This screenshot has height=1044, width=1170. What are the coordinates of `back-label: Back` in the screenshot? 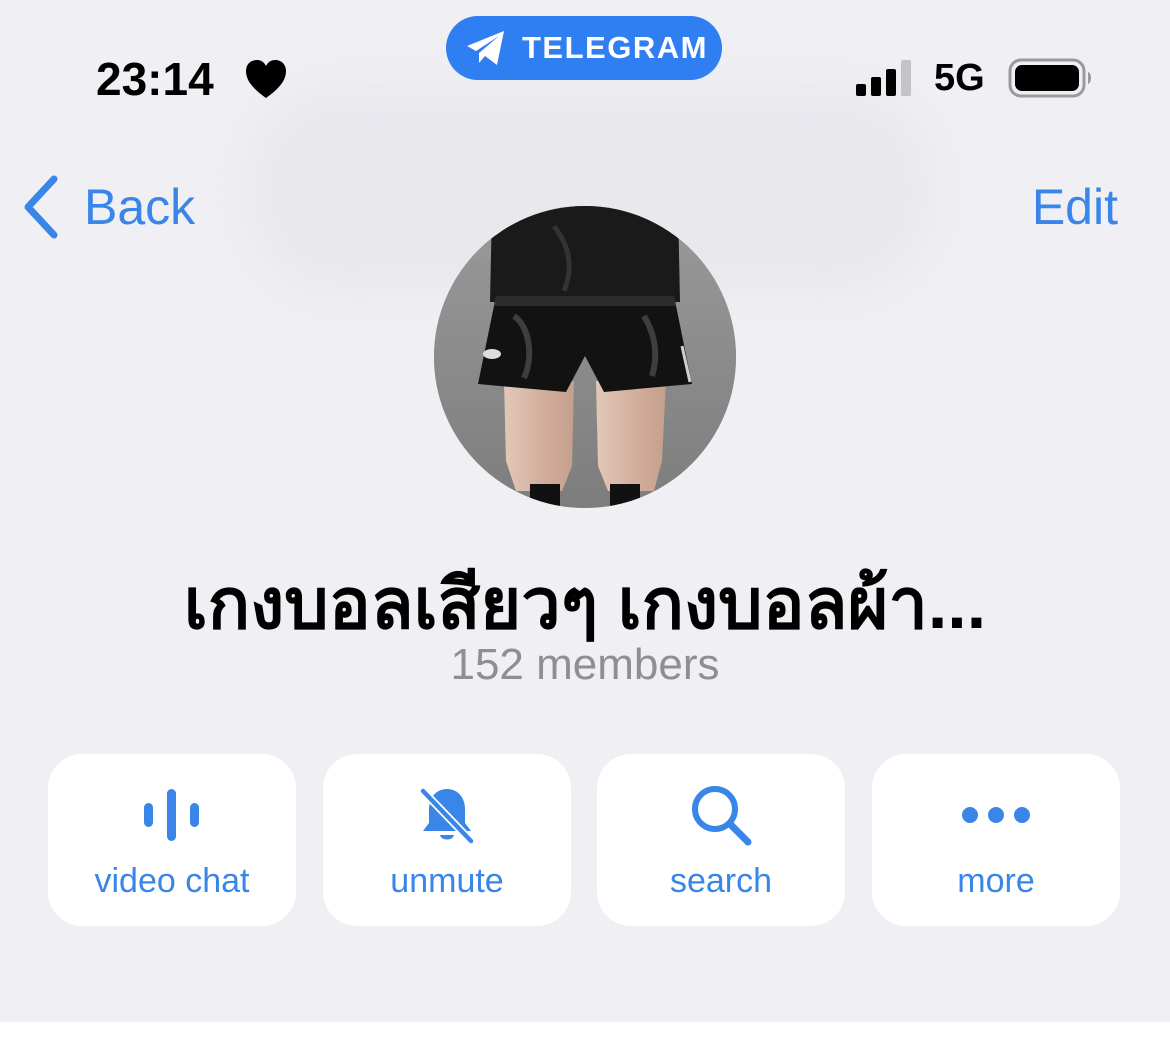 It's located at (140, 207).